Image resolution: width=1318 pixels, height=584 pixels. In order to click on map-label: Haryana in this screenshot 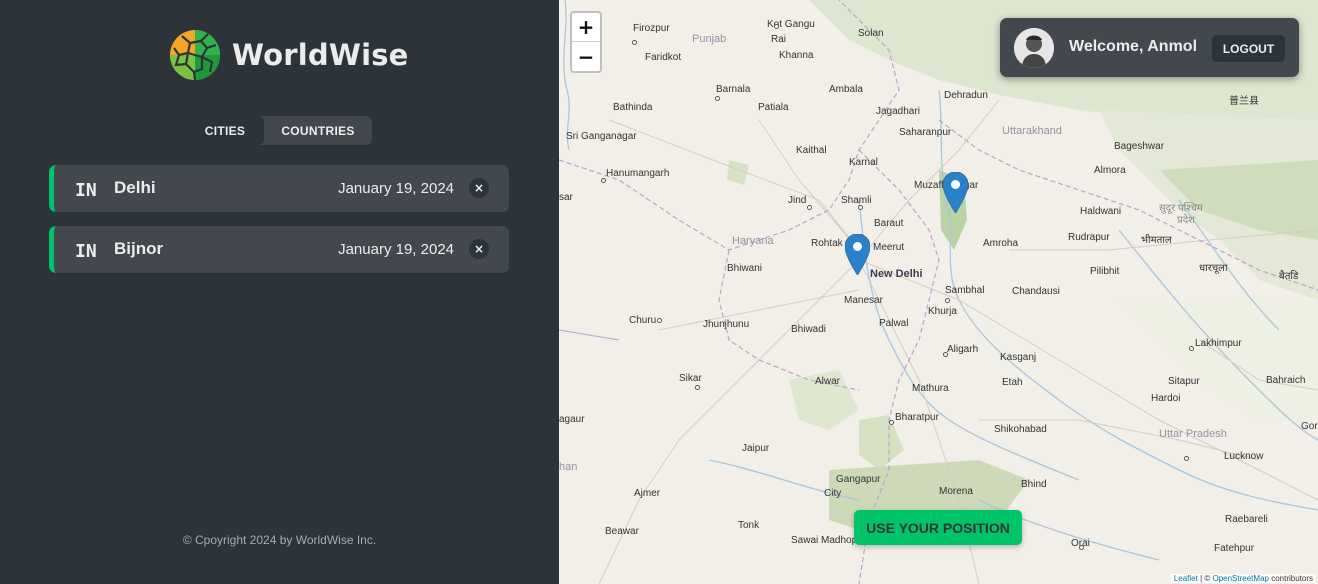, I will do `click(753, 241)`.